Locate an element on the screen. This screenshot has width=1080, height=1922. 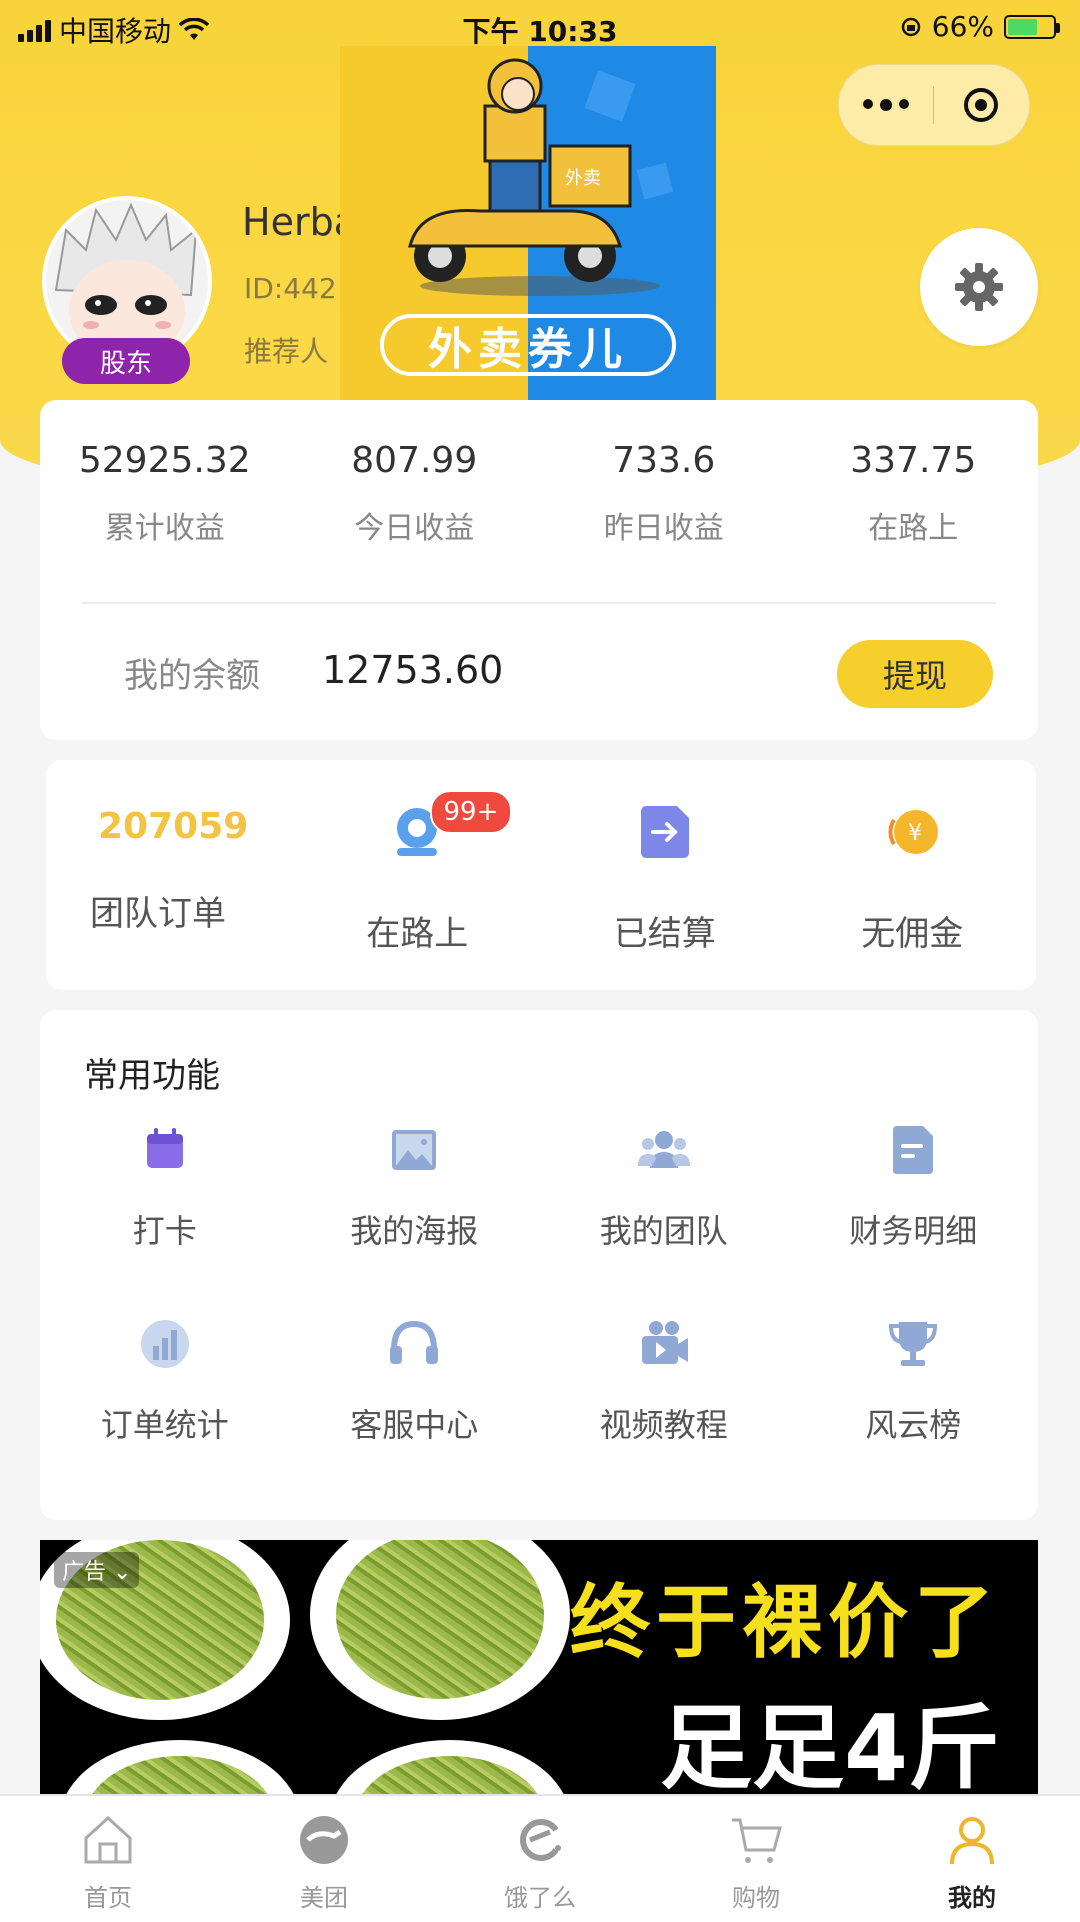
tab-label: 饿了么 is located at coordinates (540, 1898).